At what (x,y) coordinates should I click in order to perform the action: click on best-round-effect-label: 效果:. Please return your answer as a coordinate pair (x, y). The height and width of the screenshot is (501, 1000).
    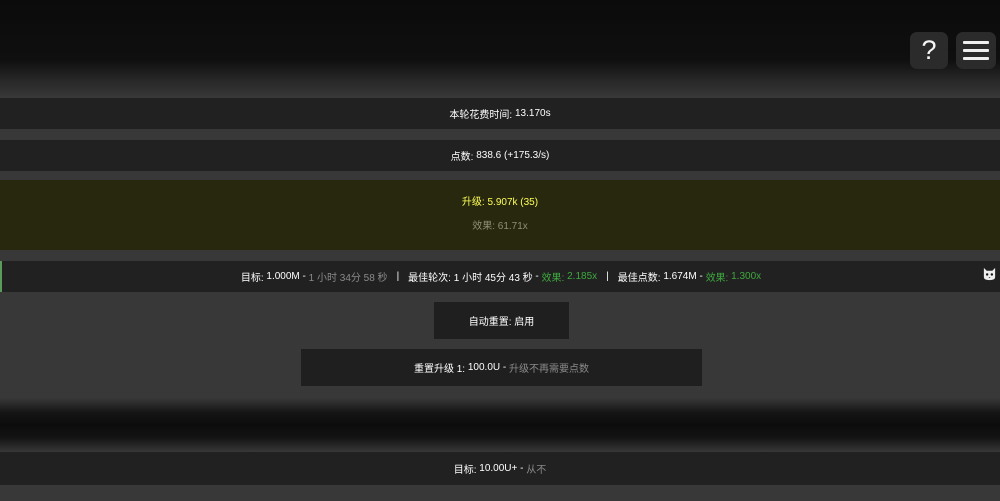
    Looking at the image, I should click on (553, 278).